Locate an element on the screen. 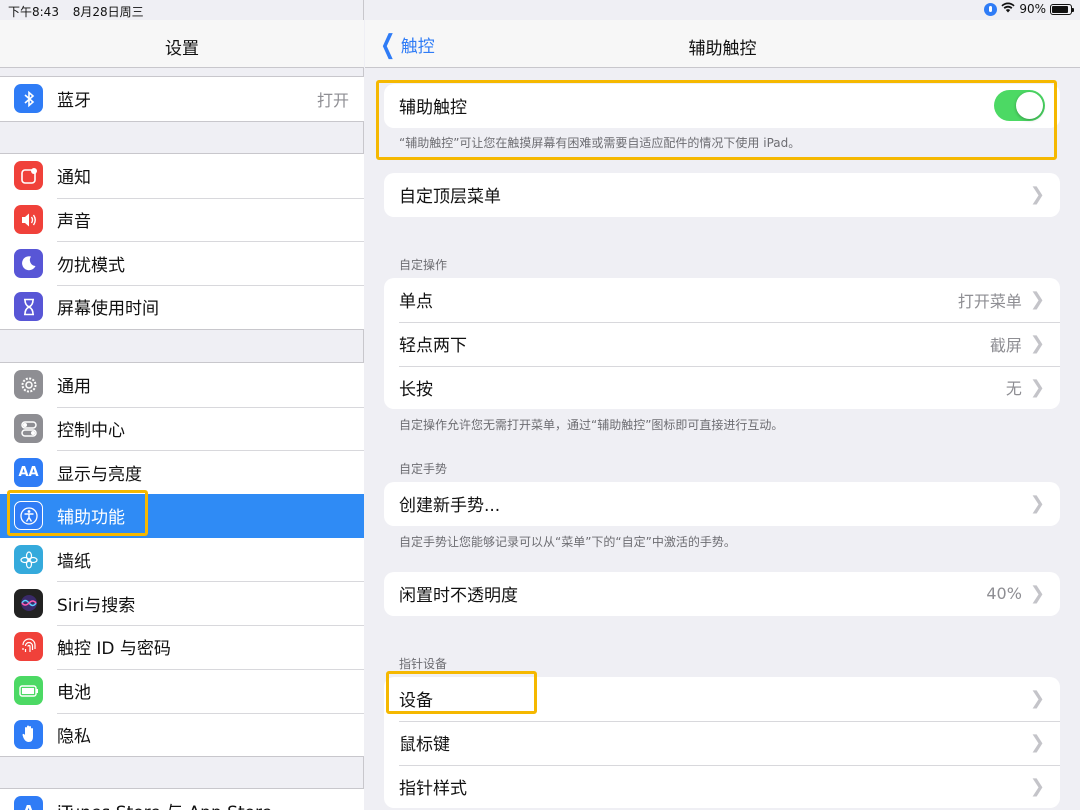 This screenshot has width=1080, height=810. row-label: 指针样式 is located at coordinates (433, 788).